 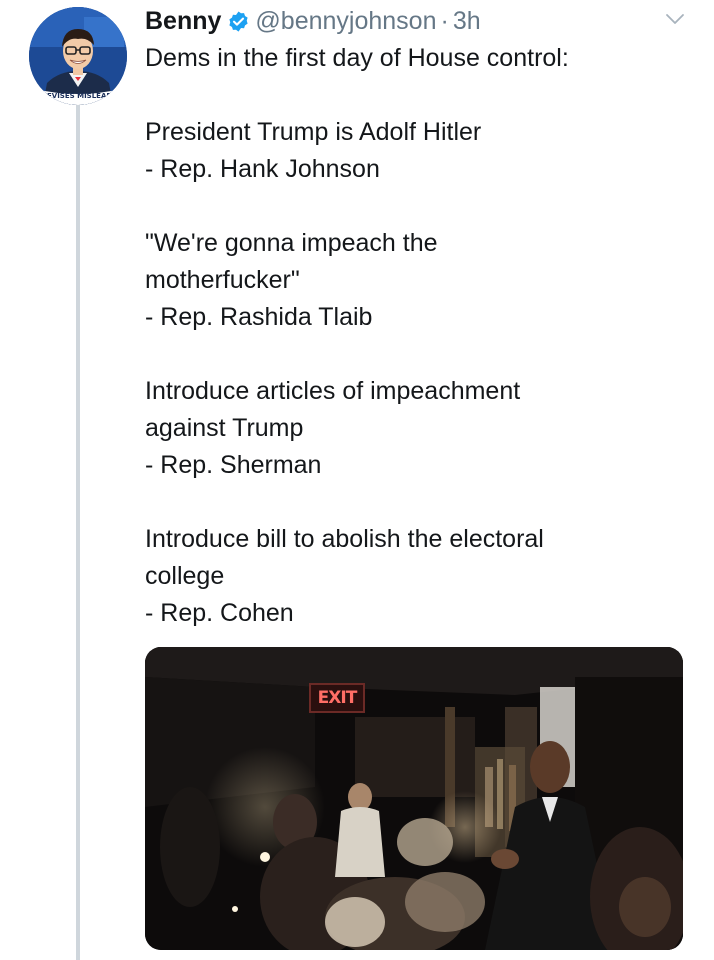 I want to click on avatar-caption: DEVISES MISLEADI, so click(x=78, y=96).